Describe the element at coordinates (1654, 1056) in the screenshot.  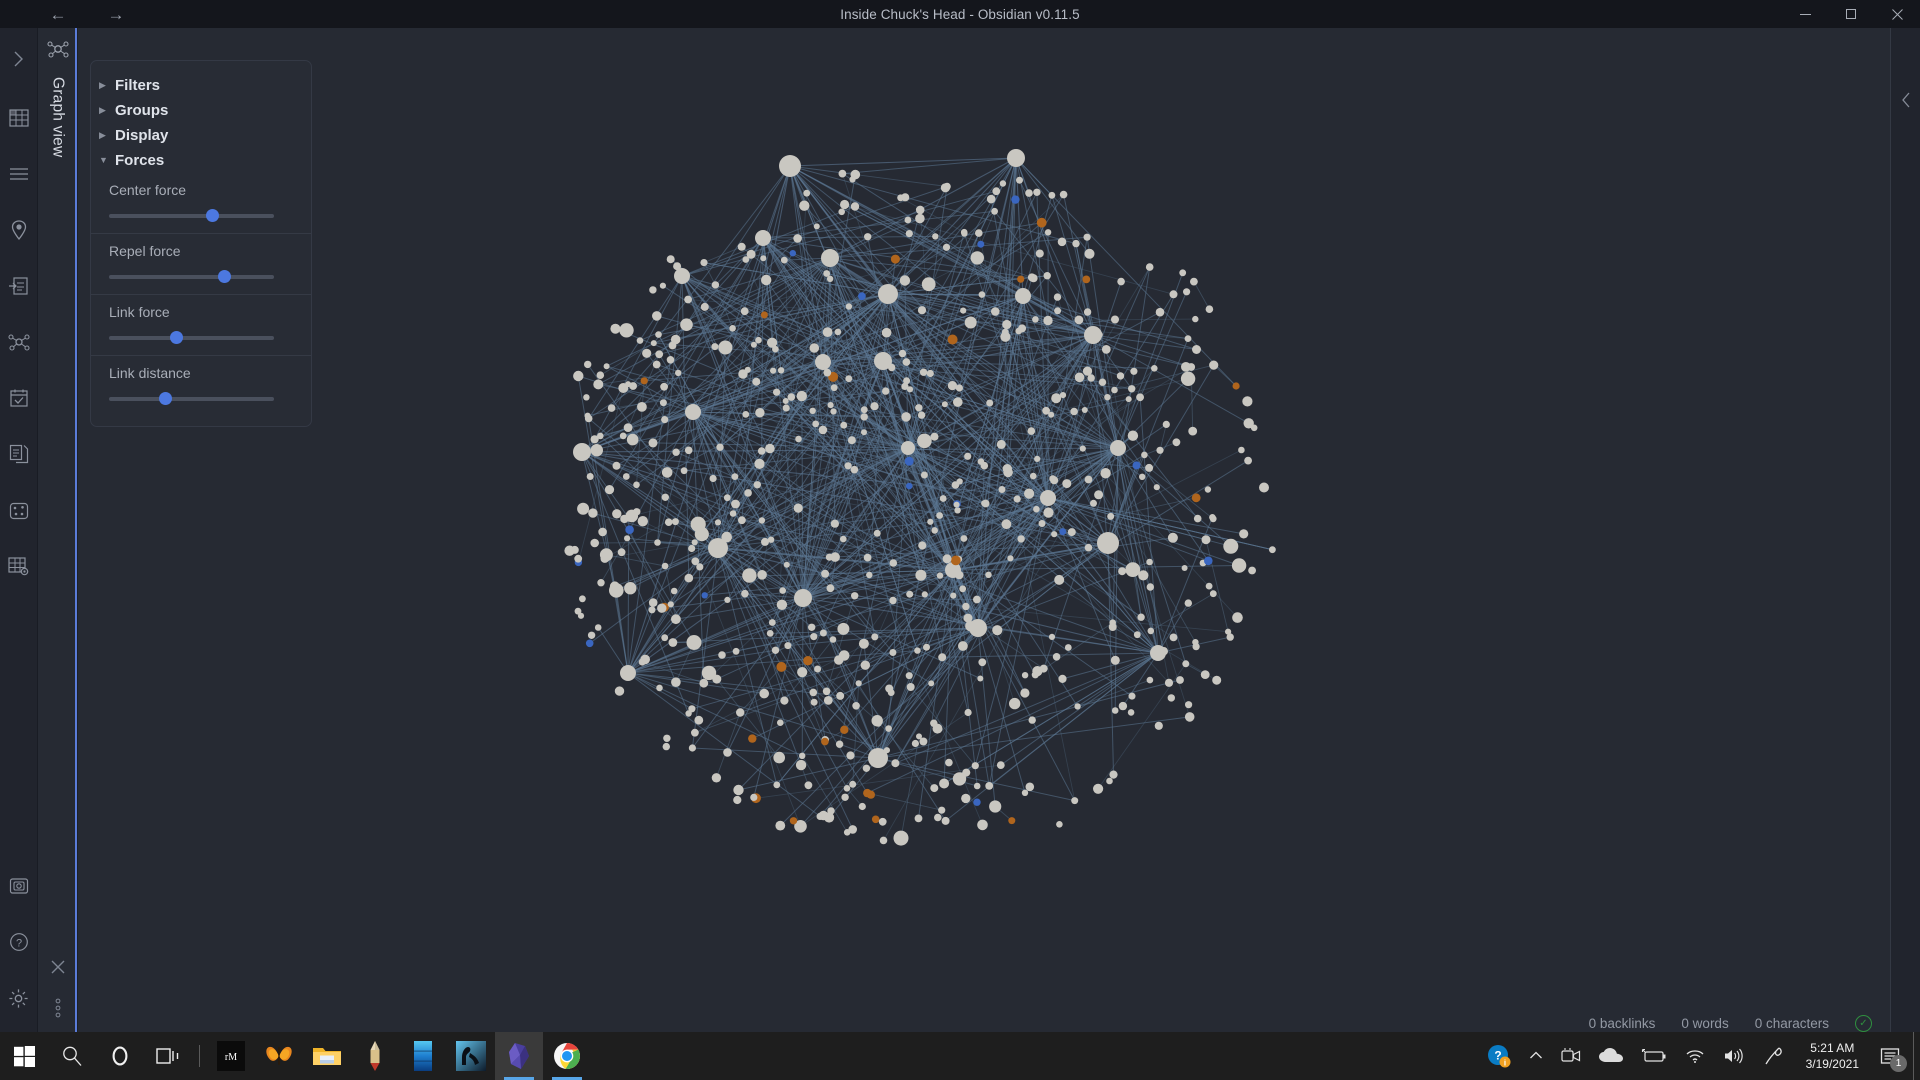
I see `battery-icon` at that location.